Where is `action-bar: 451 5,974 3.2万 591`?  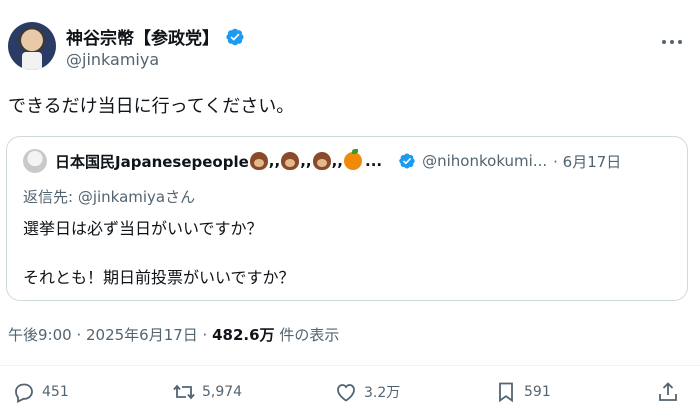
action-bar: 451 5,974 3.2万 591 is located at coordinates (350, 395).